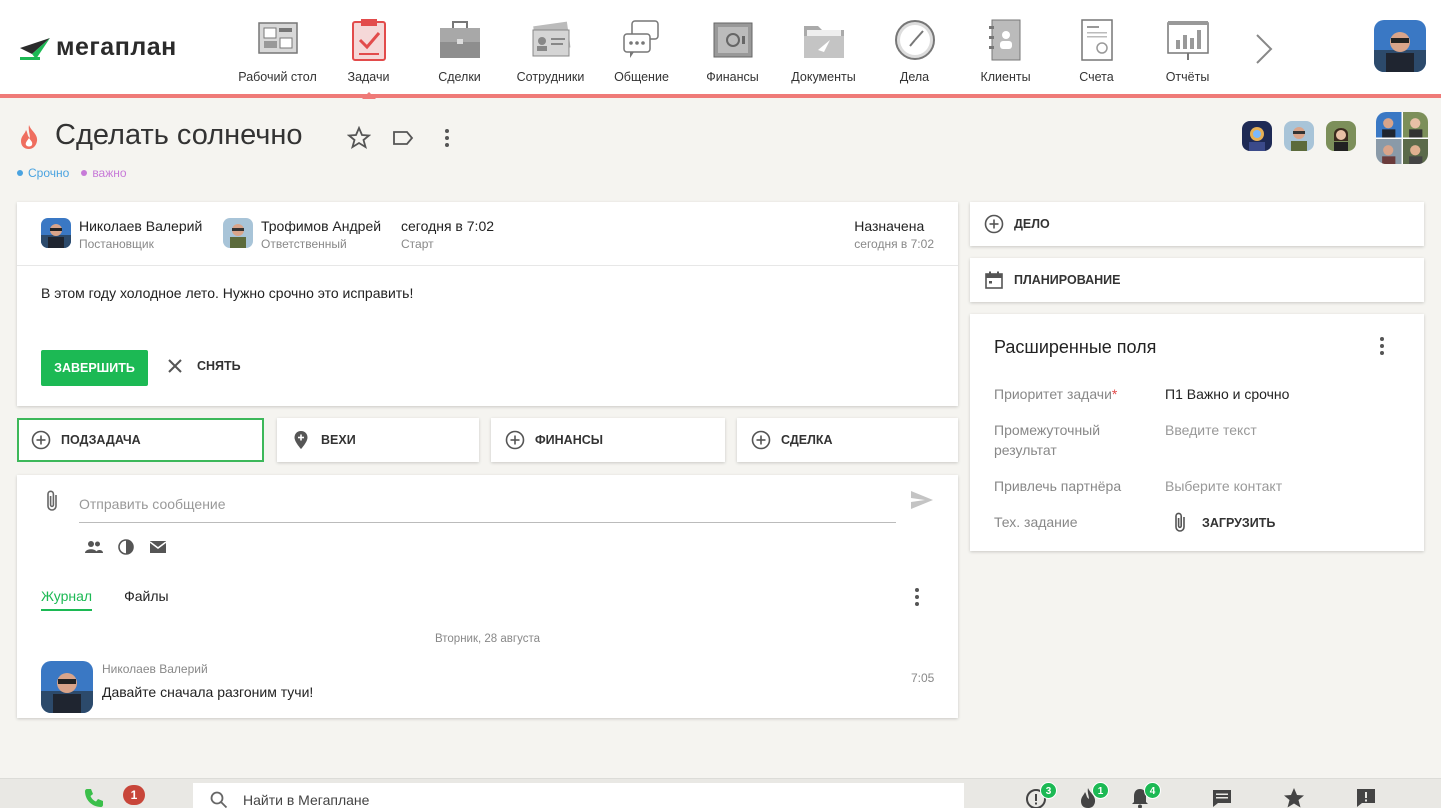 Image resolution: width=1441 pixels, height=808 pixels. I want to click on bottom-bar: 1 3 1 4, so click(720, 793).